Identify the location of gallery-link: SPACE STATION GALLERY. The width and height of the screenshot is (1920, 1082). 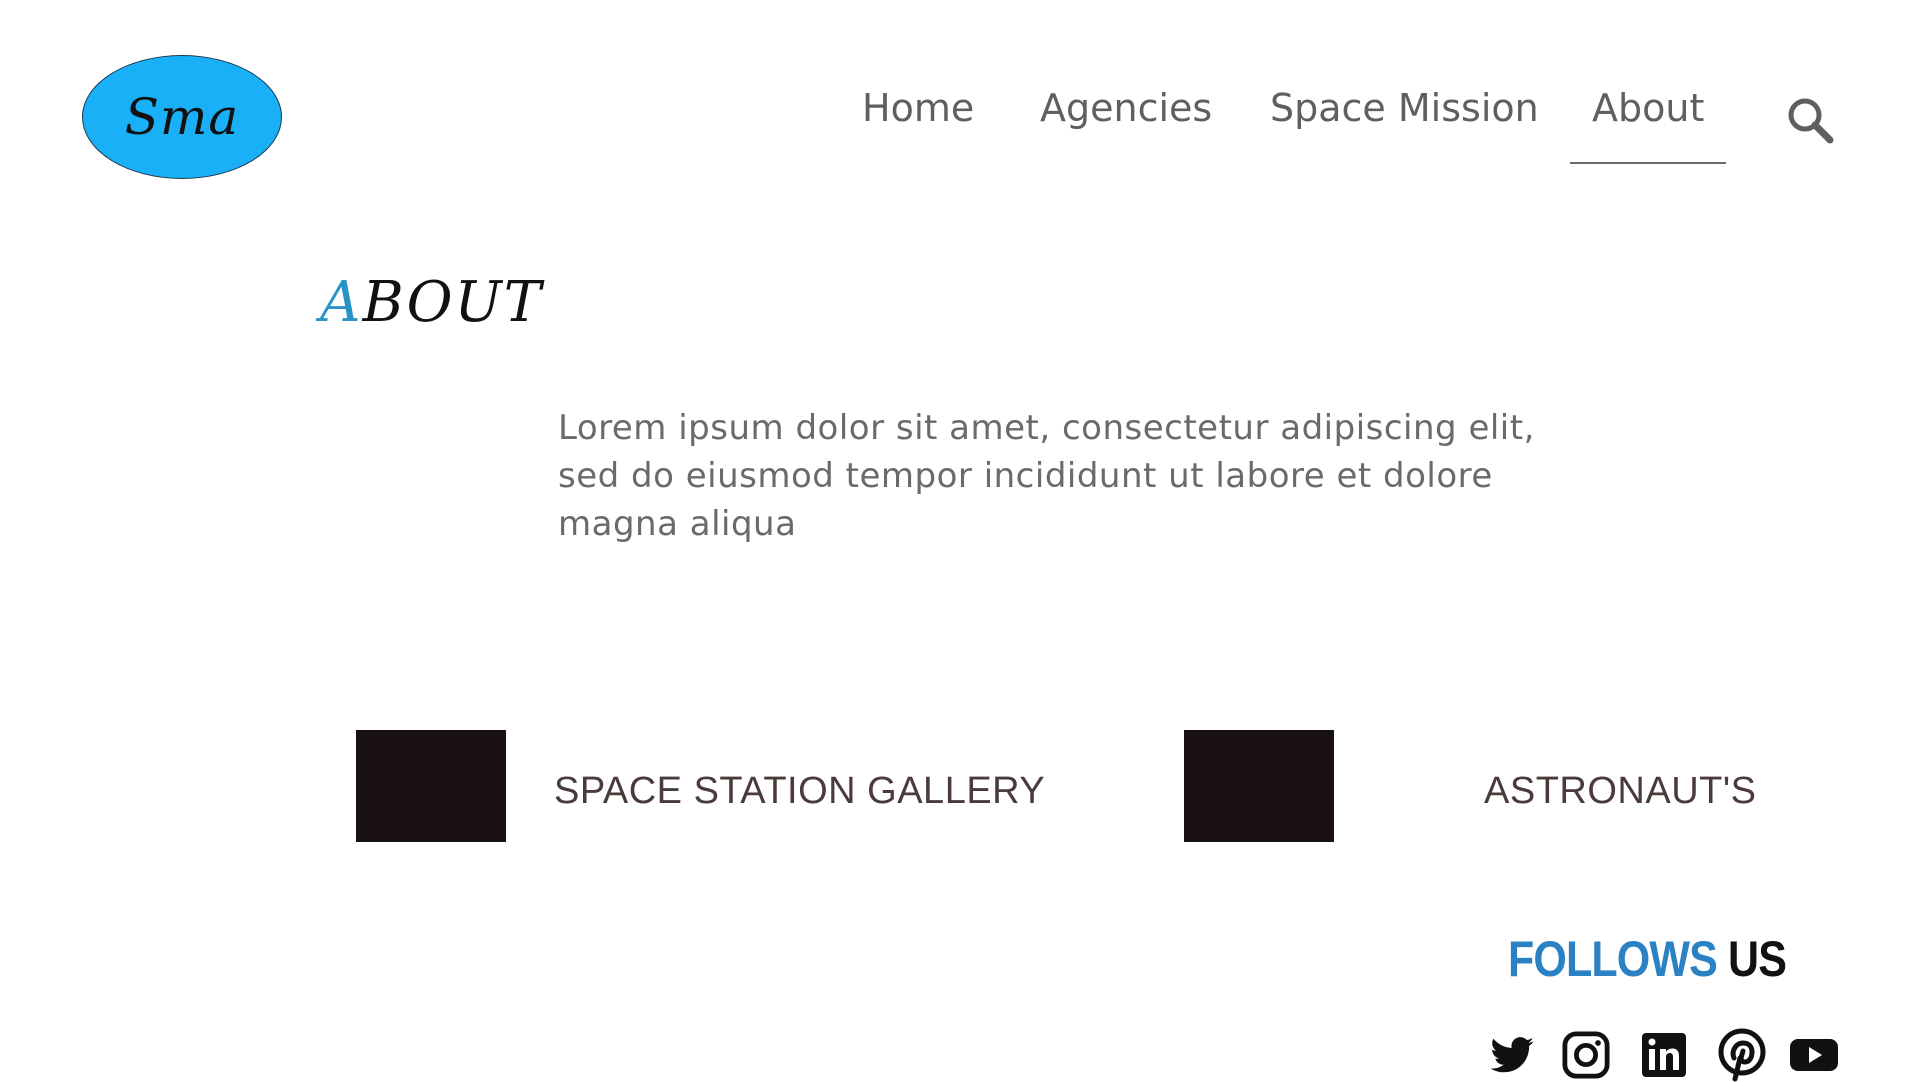
(799, 791).